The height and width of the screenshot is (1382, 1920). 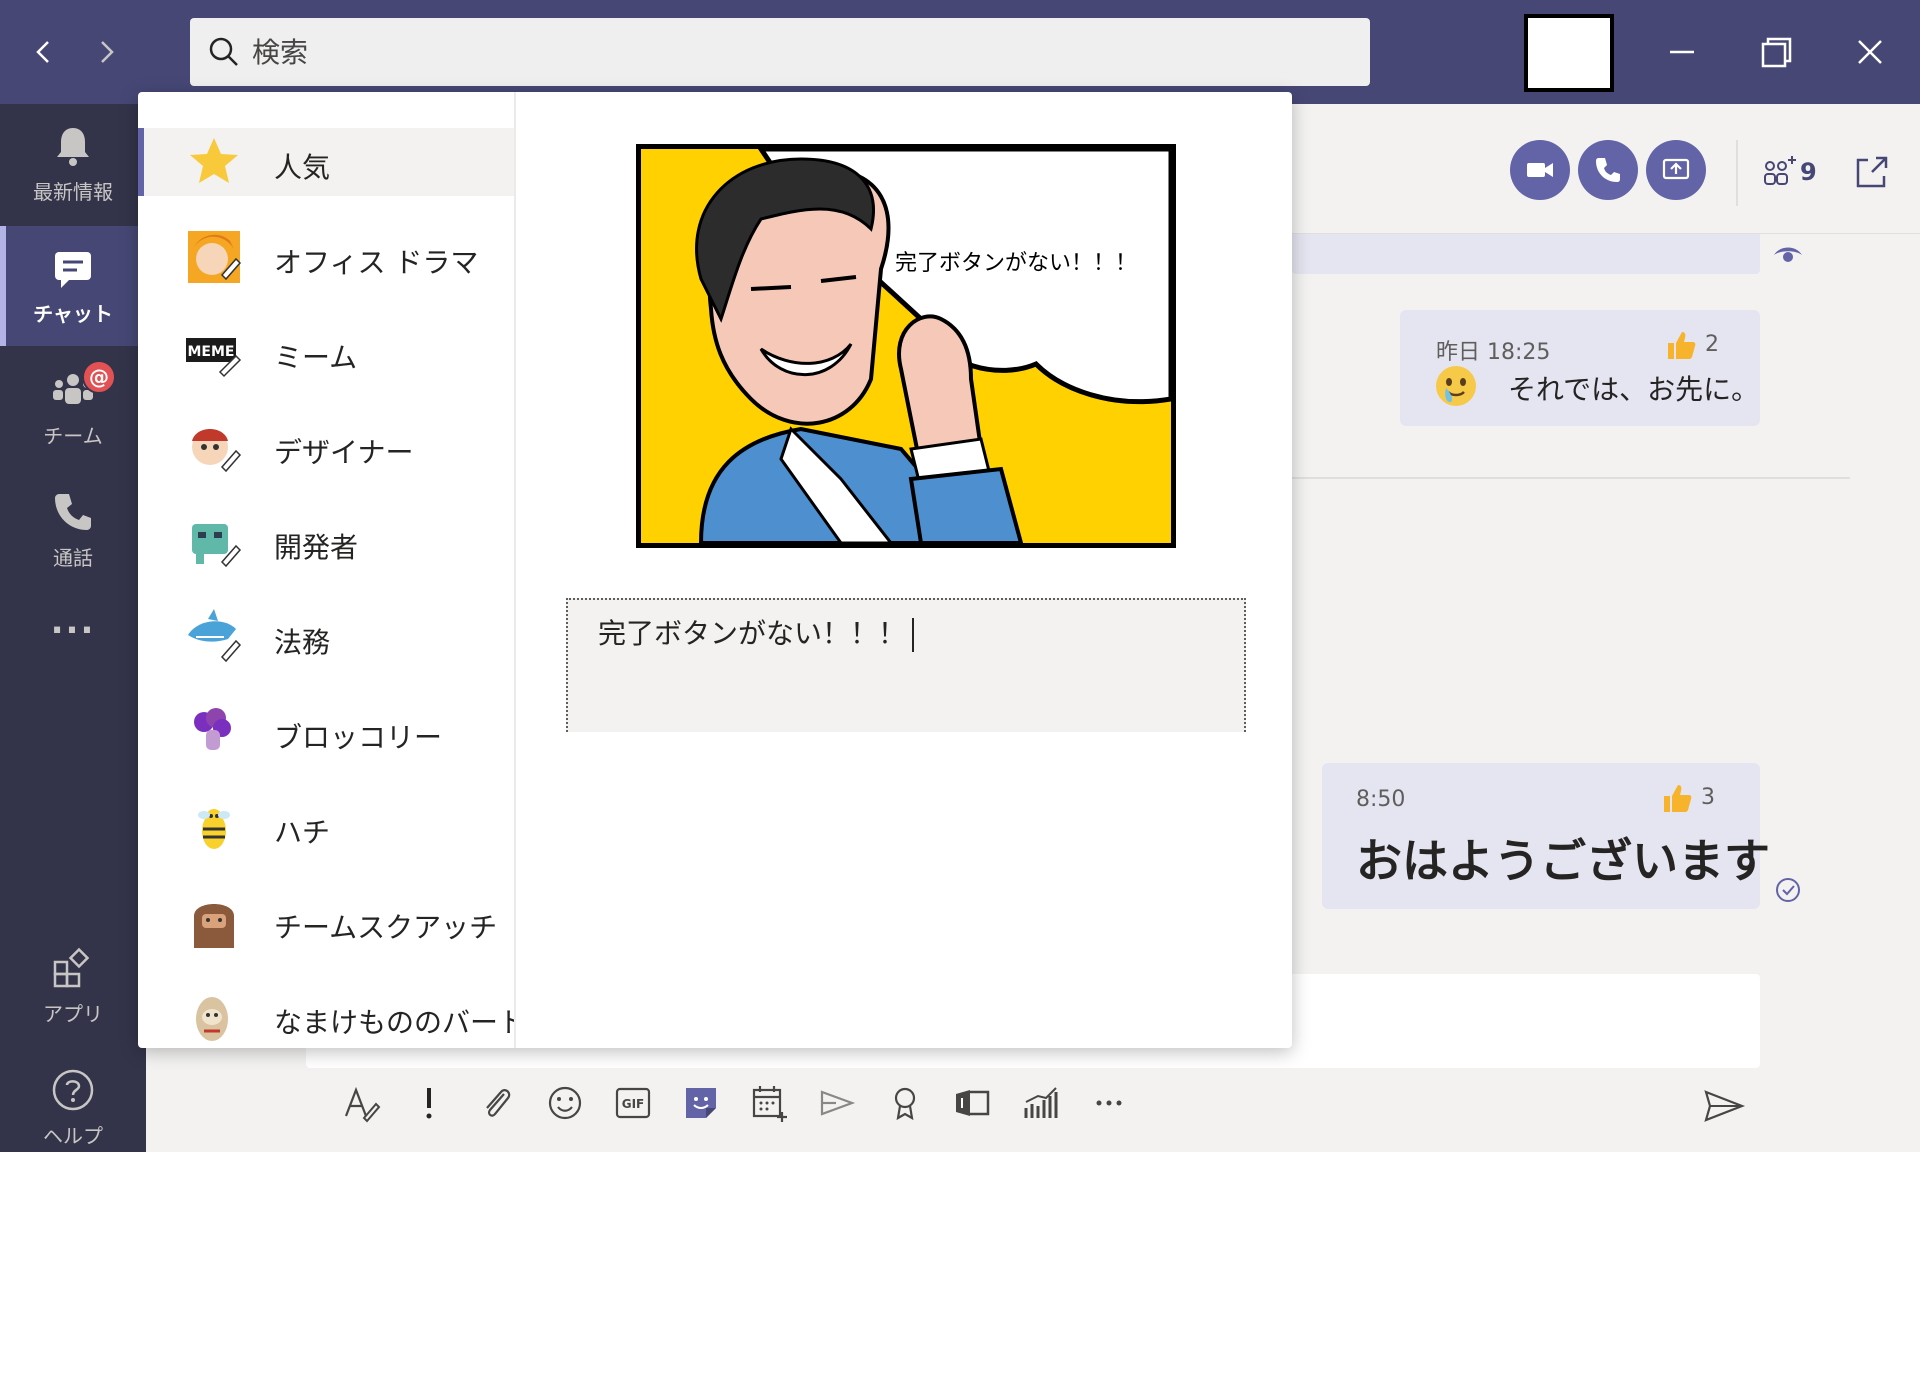 I want to click on gif-icon: GIF, so click(x=633, y=1103).